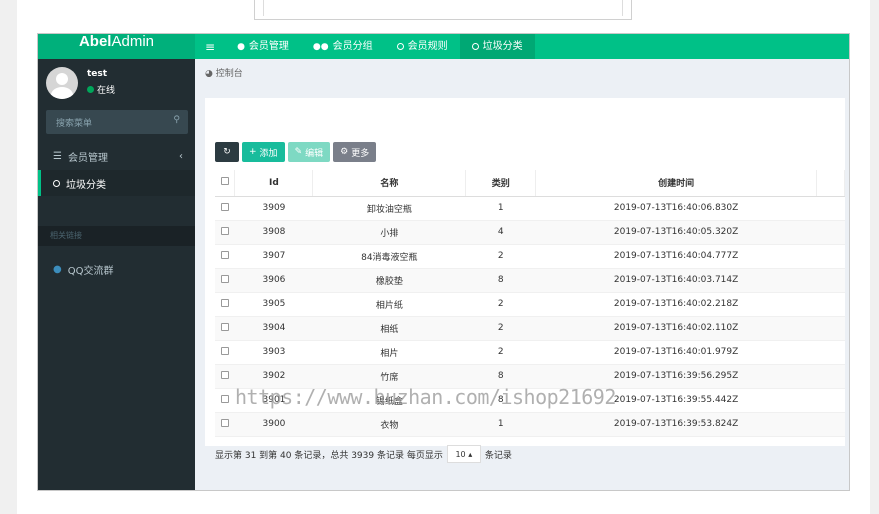 This screenshot has height=514, width=879. I want to click on cell-created: 2019-07-13T16:39:53.824Z, so click(676, 424).